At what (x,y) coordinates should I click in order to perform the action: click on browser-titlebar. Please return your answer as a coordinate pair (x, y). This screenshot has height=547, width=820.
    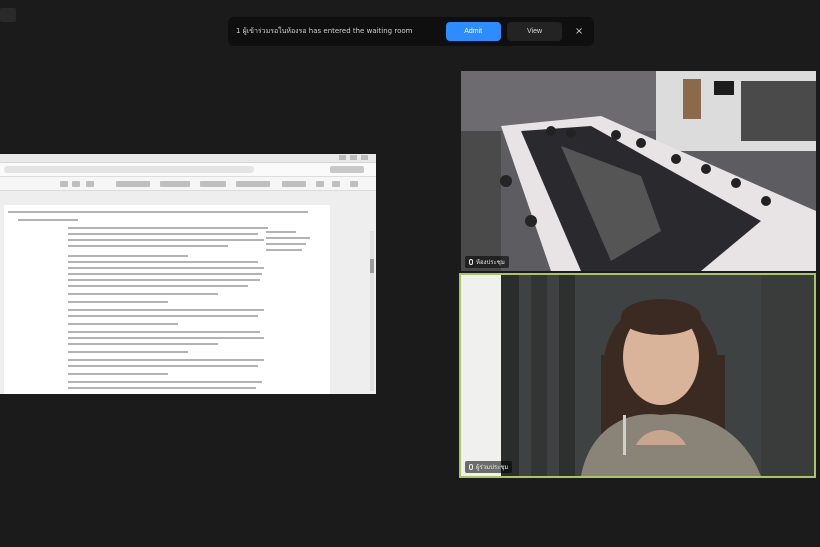
    Looking at the image, I should click on (188, 158).